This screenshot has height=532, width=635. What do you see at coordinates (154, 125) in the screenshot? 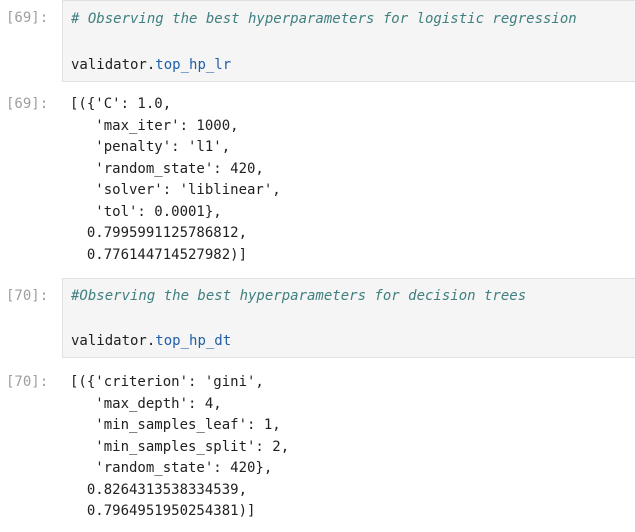
I see `output-line: 'max_iter': 1000,` at bounding box center [154, 125].